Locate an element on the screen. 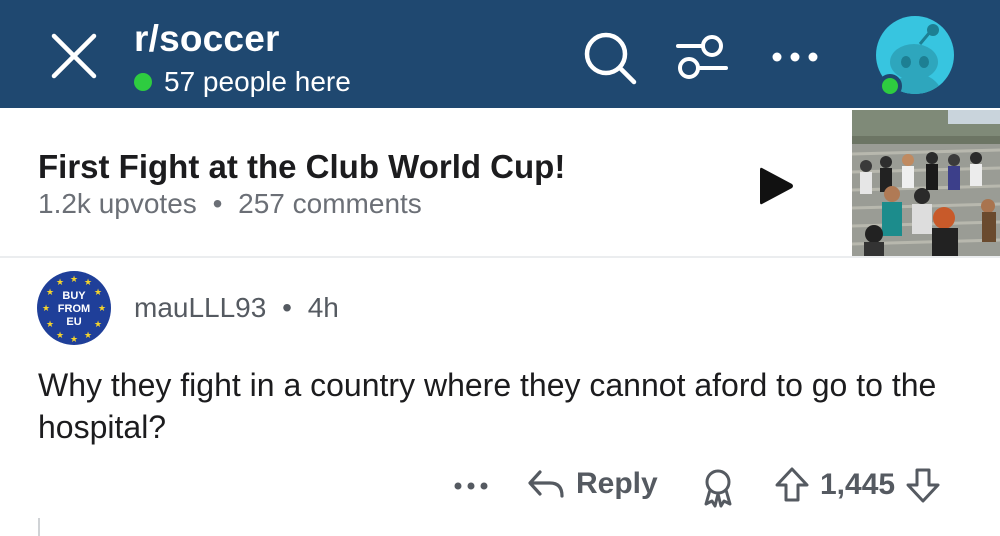 The width and height of the screenshot is (1000, 536). play-icon is located at coordinates (776, 186).